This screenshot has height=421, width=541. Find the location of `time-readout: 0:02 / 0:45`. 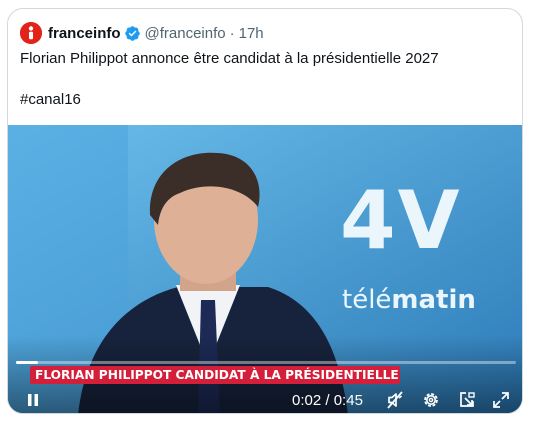

time-readout: 0:02 / 0:45 is located at coordinates (327, 400).